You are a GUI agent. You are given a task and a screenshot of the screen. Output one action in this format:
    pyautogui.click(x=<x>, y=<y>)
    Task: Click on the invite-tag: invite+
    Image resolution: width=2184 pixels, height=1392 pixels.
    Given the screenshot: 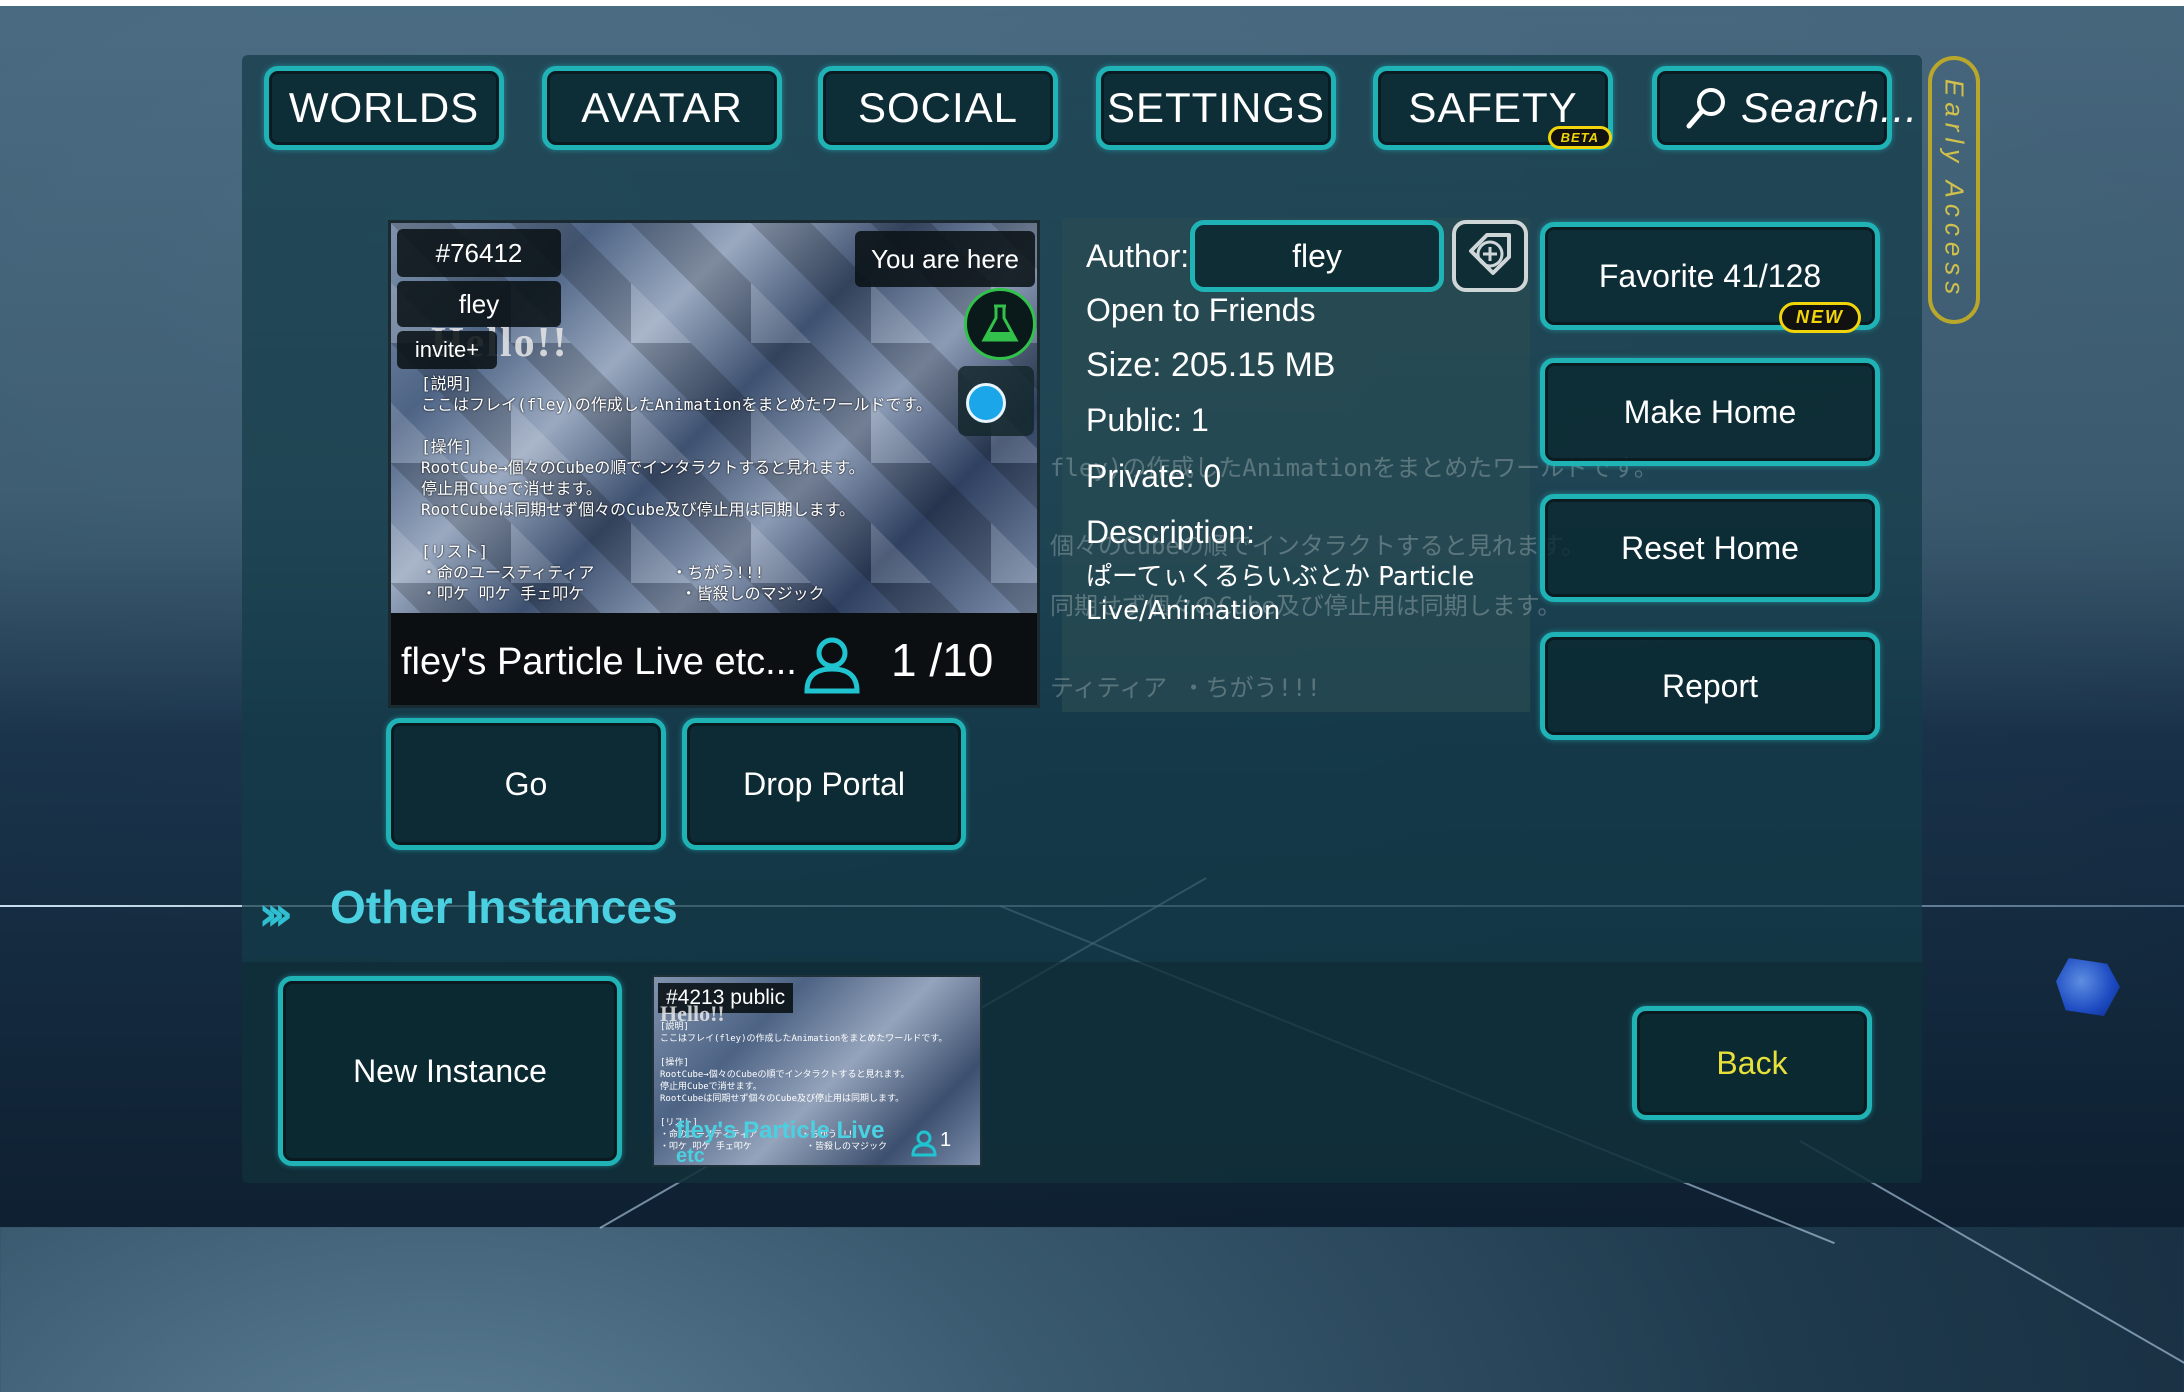 What is the action you would take?
    pyautogui.click(x=447, y=350)
    